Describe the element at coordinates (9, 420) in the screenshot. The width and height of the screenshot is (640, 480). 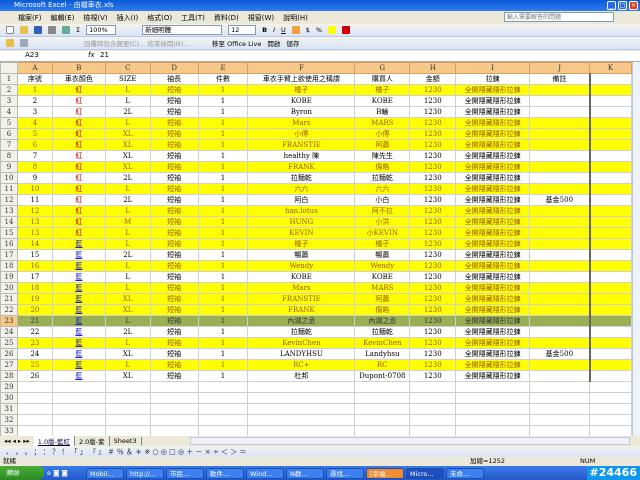
I see `row-header: 32` at that location.